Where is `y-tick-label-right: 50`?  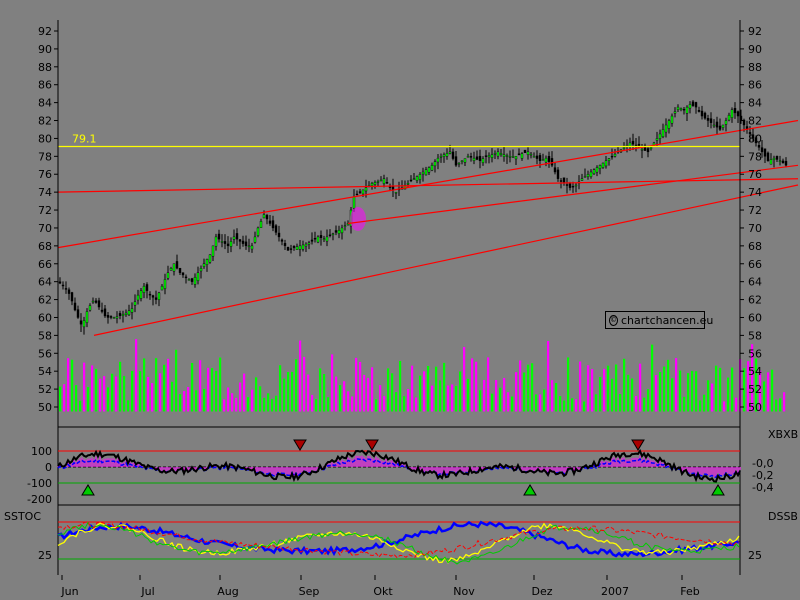
y-tick-label-right: 50 is located at coordinates (755, 407).